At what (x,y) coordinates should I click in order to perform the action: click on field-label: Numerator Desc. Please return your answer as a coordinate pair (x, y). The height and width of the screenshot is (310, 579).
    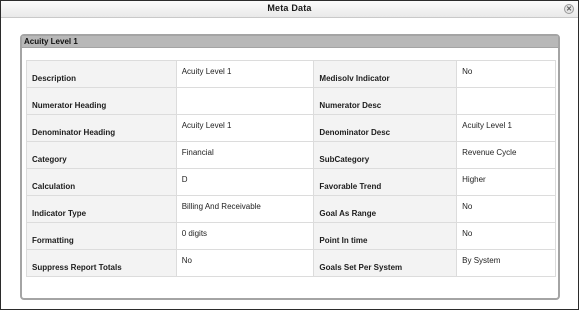
    Looking at the image, I should click on (385, 101).